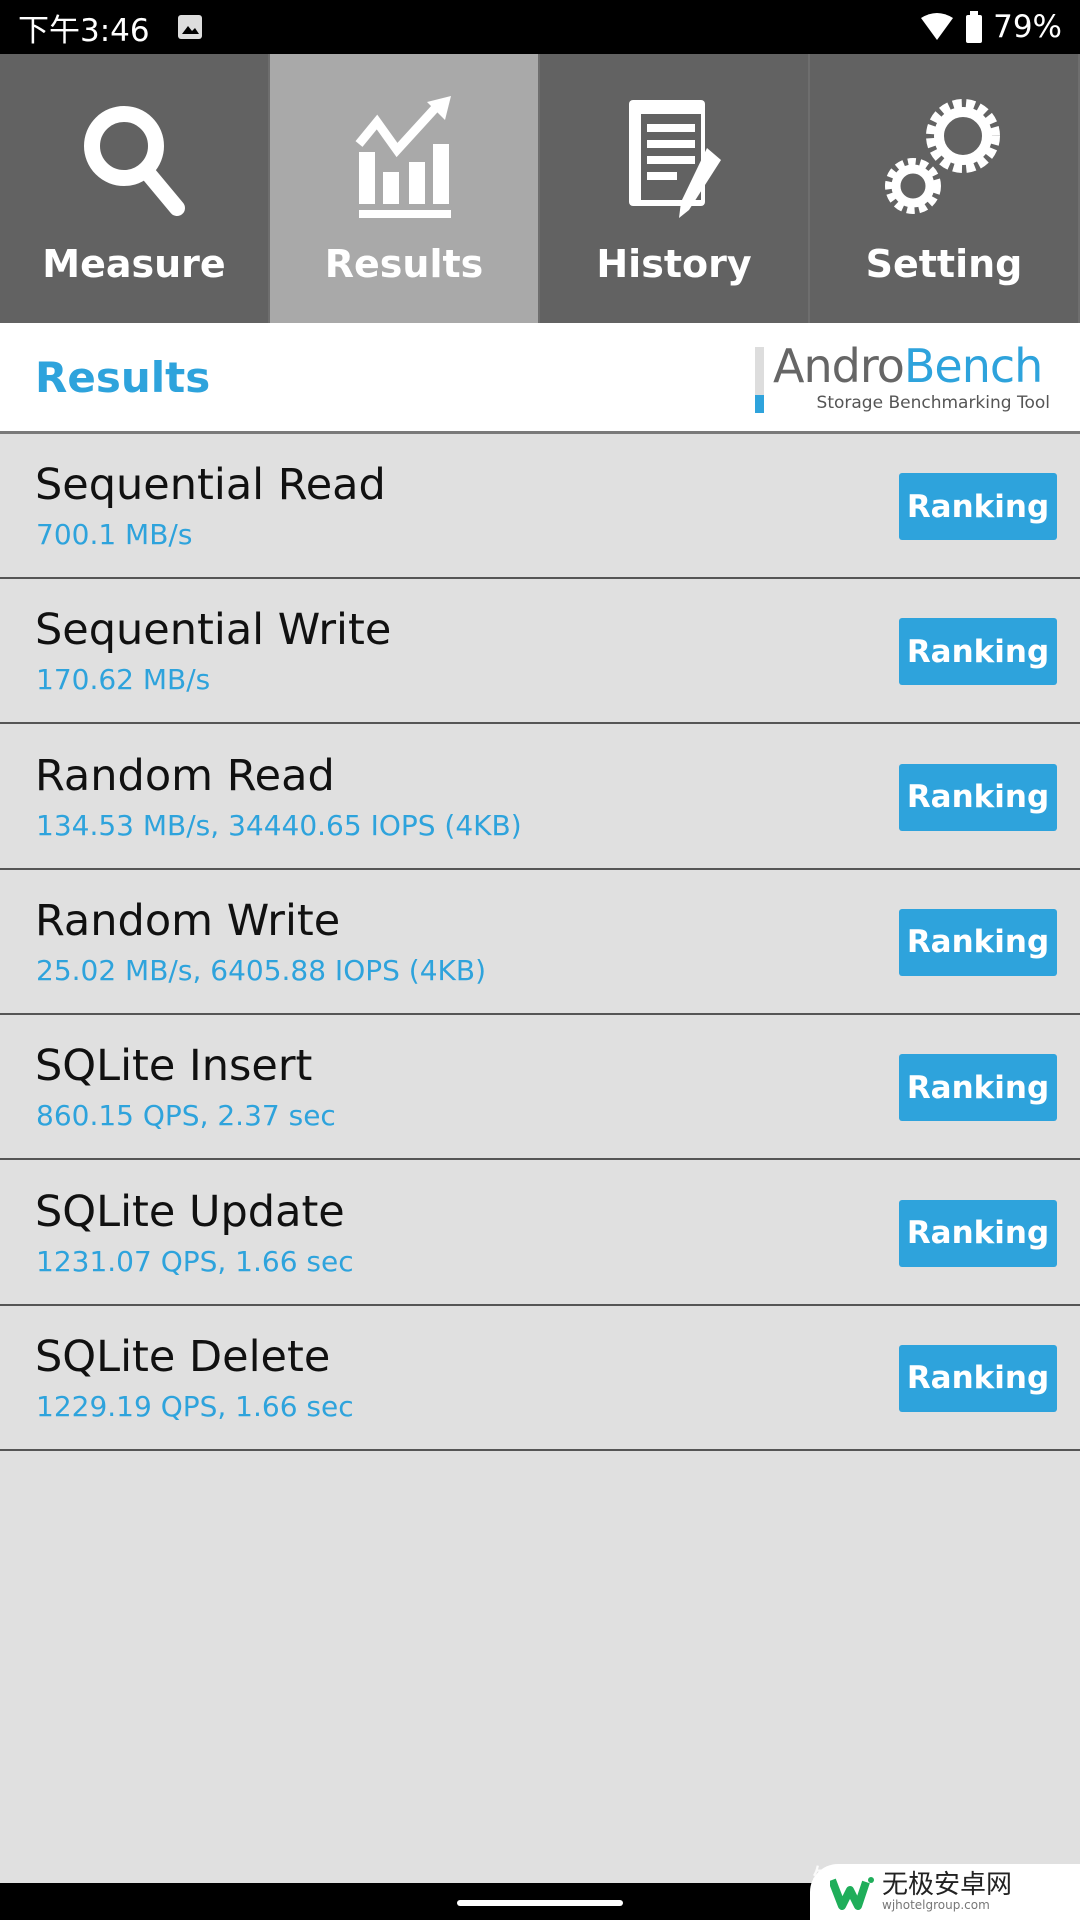 This screenshot has width=1080, height=1920. Describe the element at coordinates (902, 376) in the screenshot. I see `androbench-logo: AndroBench Storage Benchmarking Tool` at that location.